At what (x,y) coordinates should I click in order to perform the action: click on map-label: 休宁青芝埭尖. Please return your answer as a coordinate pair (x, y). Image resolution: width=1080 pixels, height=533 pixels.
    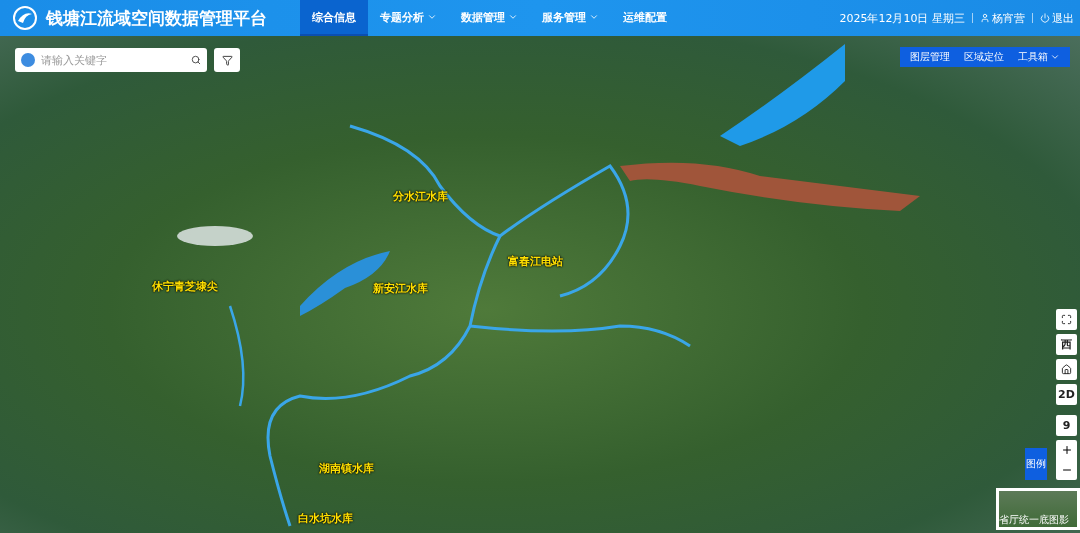
    Looking at the image, I should click on (185, 286).